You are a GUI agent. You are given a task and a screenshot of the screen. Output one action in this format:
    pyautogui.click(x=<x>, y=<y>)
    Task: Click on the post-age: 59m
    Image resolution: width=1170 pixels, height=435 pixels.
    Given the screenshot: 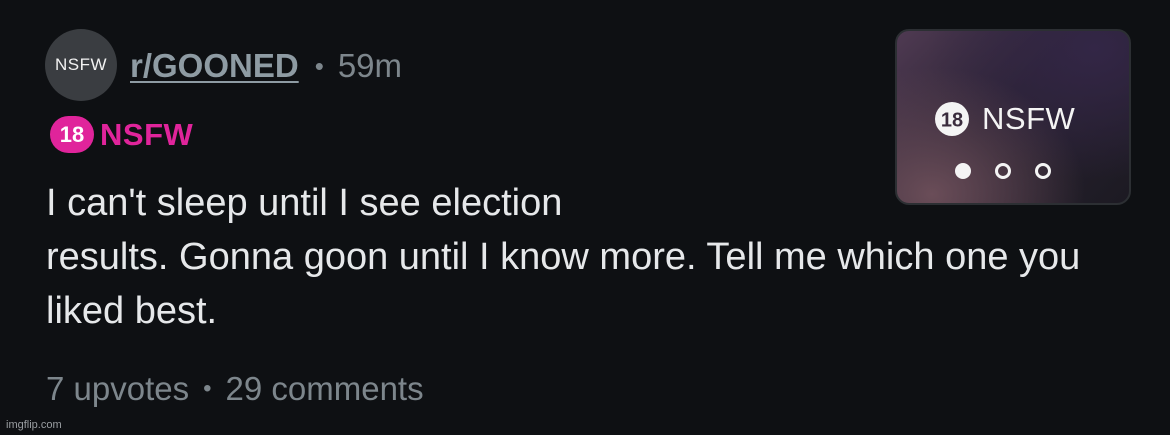 What is the action you would take?
    pyautogui.click(x=370, y=65)
    